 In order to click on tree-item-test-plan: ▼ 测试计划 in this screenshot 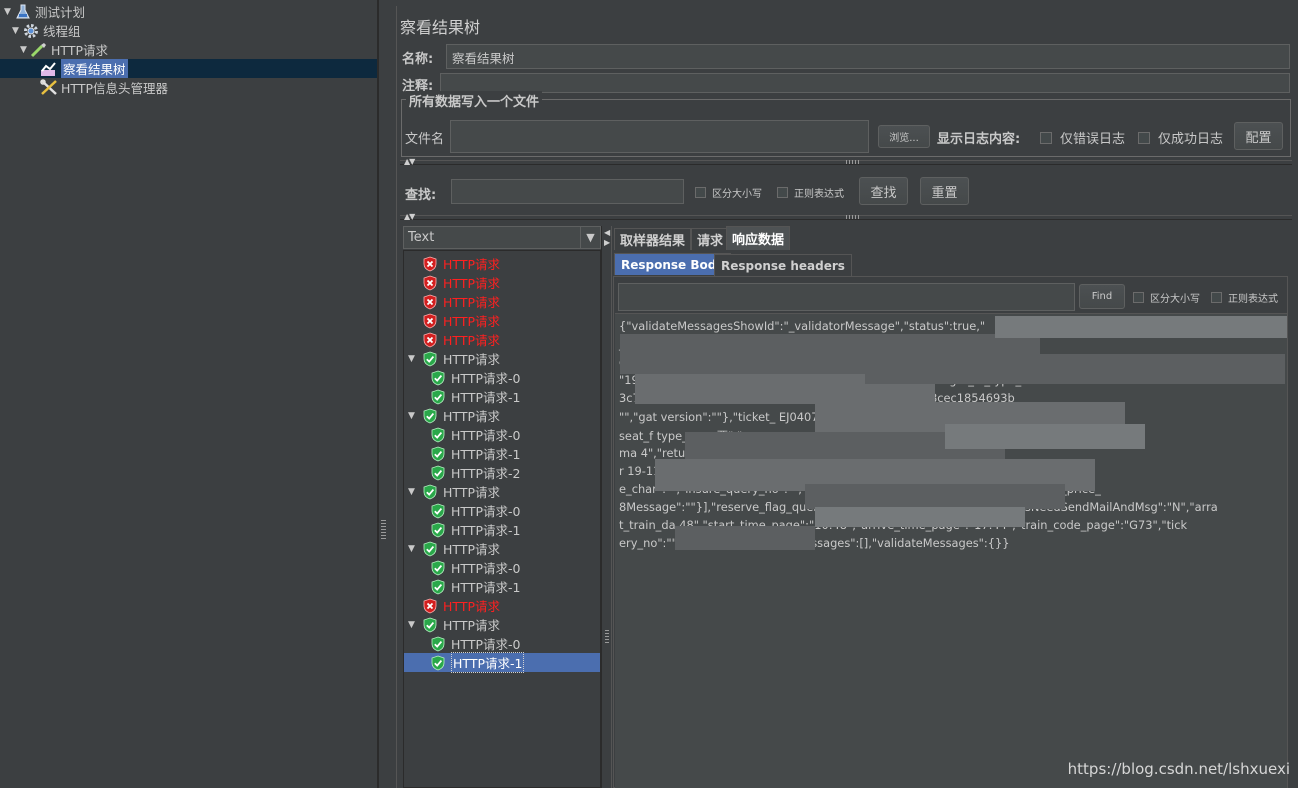, I will do `click(44, 11)`.